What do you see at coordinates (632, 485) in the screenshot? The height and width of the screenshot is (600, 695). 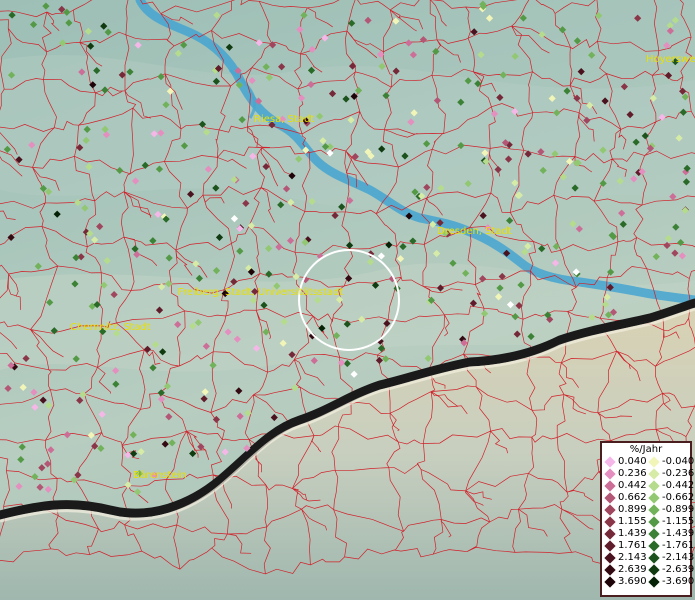 I see `legend-value: 0.442` at bounding box center [632, 485].